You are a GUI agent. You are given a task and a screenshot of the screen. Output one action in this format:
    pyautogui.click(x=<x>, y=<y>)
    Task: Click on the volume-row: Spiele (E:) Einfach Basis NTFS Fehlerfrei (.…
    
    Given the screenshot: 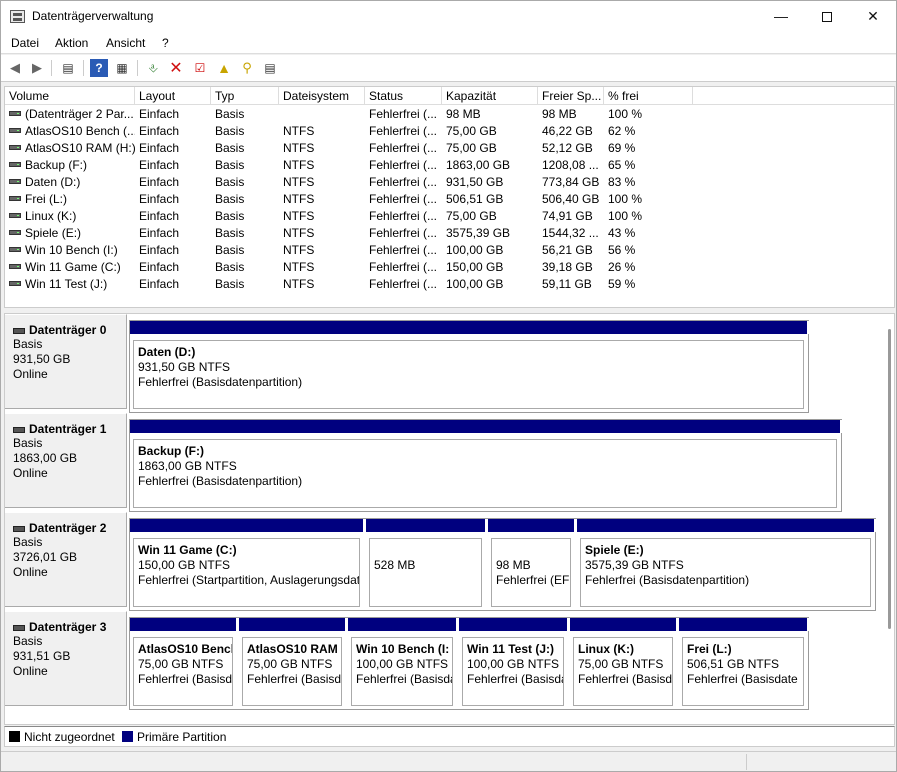 What is the action you would take?
    pyautogui.click(x=449, y=233)
    